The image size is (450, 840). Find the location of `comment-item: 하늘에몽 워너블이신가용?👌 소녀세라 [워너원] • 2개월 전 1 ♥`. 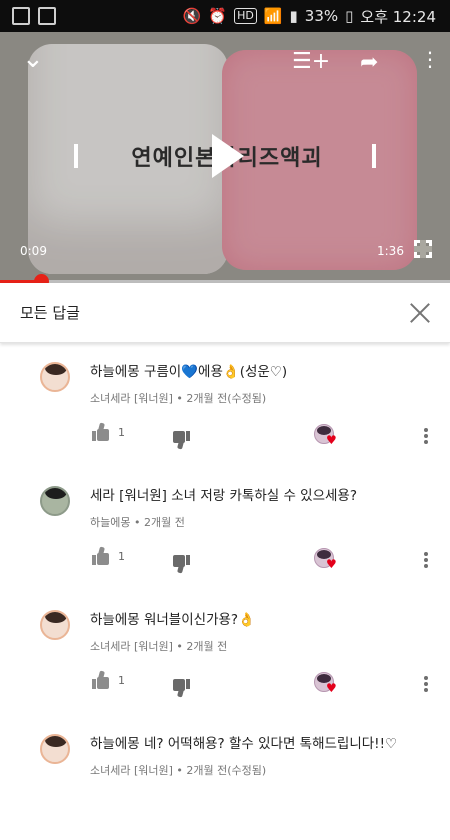

comment-item: 하늘에몽 워너블이신가용?👌 소녀세라 [워너원] • 2개월 전 1 ♥ is located at coordinates (225, 654).